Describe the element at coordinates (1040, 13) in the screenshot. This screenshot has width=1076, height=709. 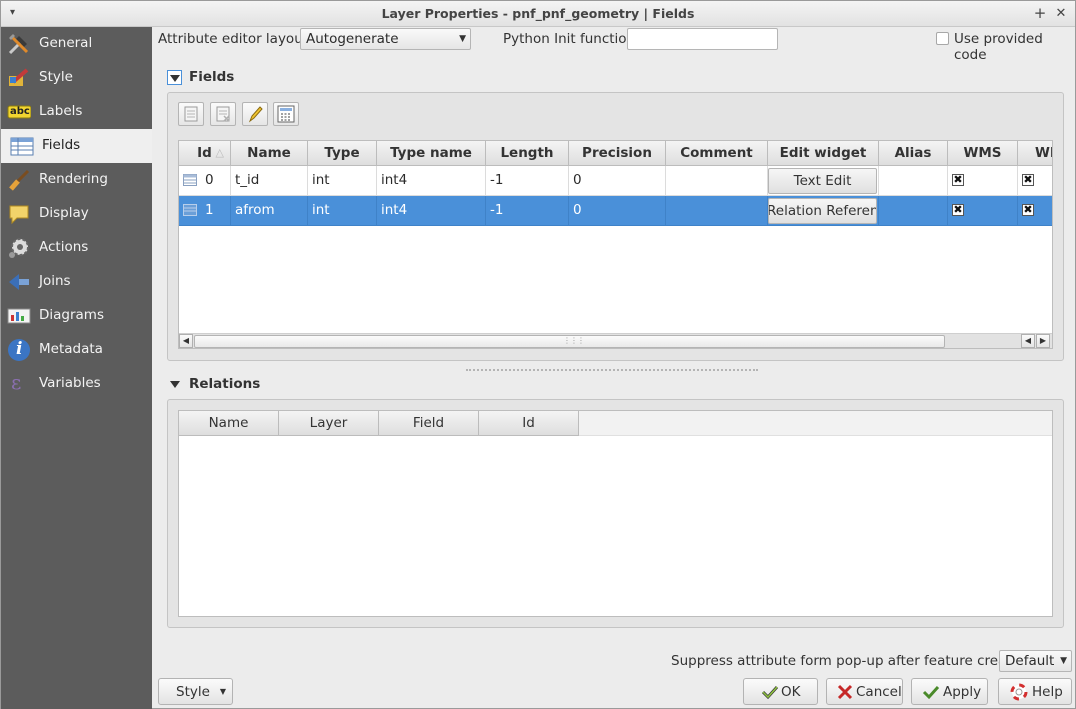
I see `pin-icon: +` at that location.